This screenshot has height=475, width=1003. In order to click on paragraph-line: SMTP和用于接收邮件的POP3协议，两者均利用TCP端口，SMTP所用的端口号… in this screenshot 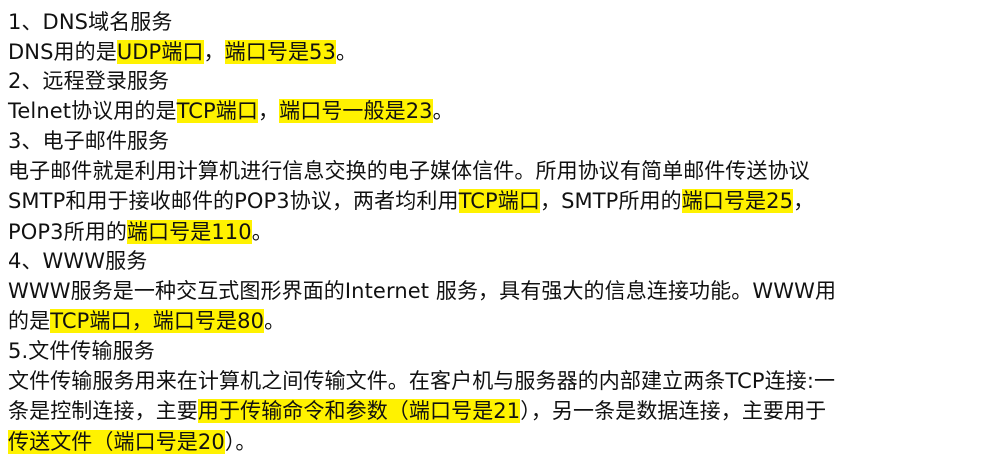, I will do `click(505, 201)`.